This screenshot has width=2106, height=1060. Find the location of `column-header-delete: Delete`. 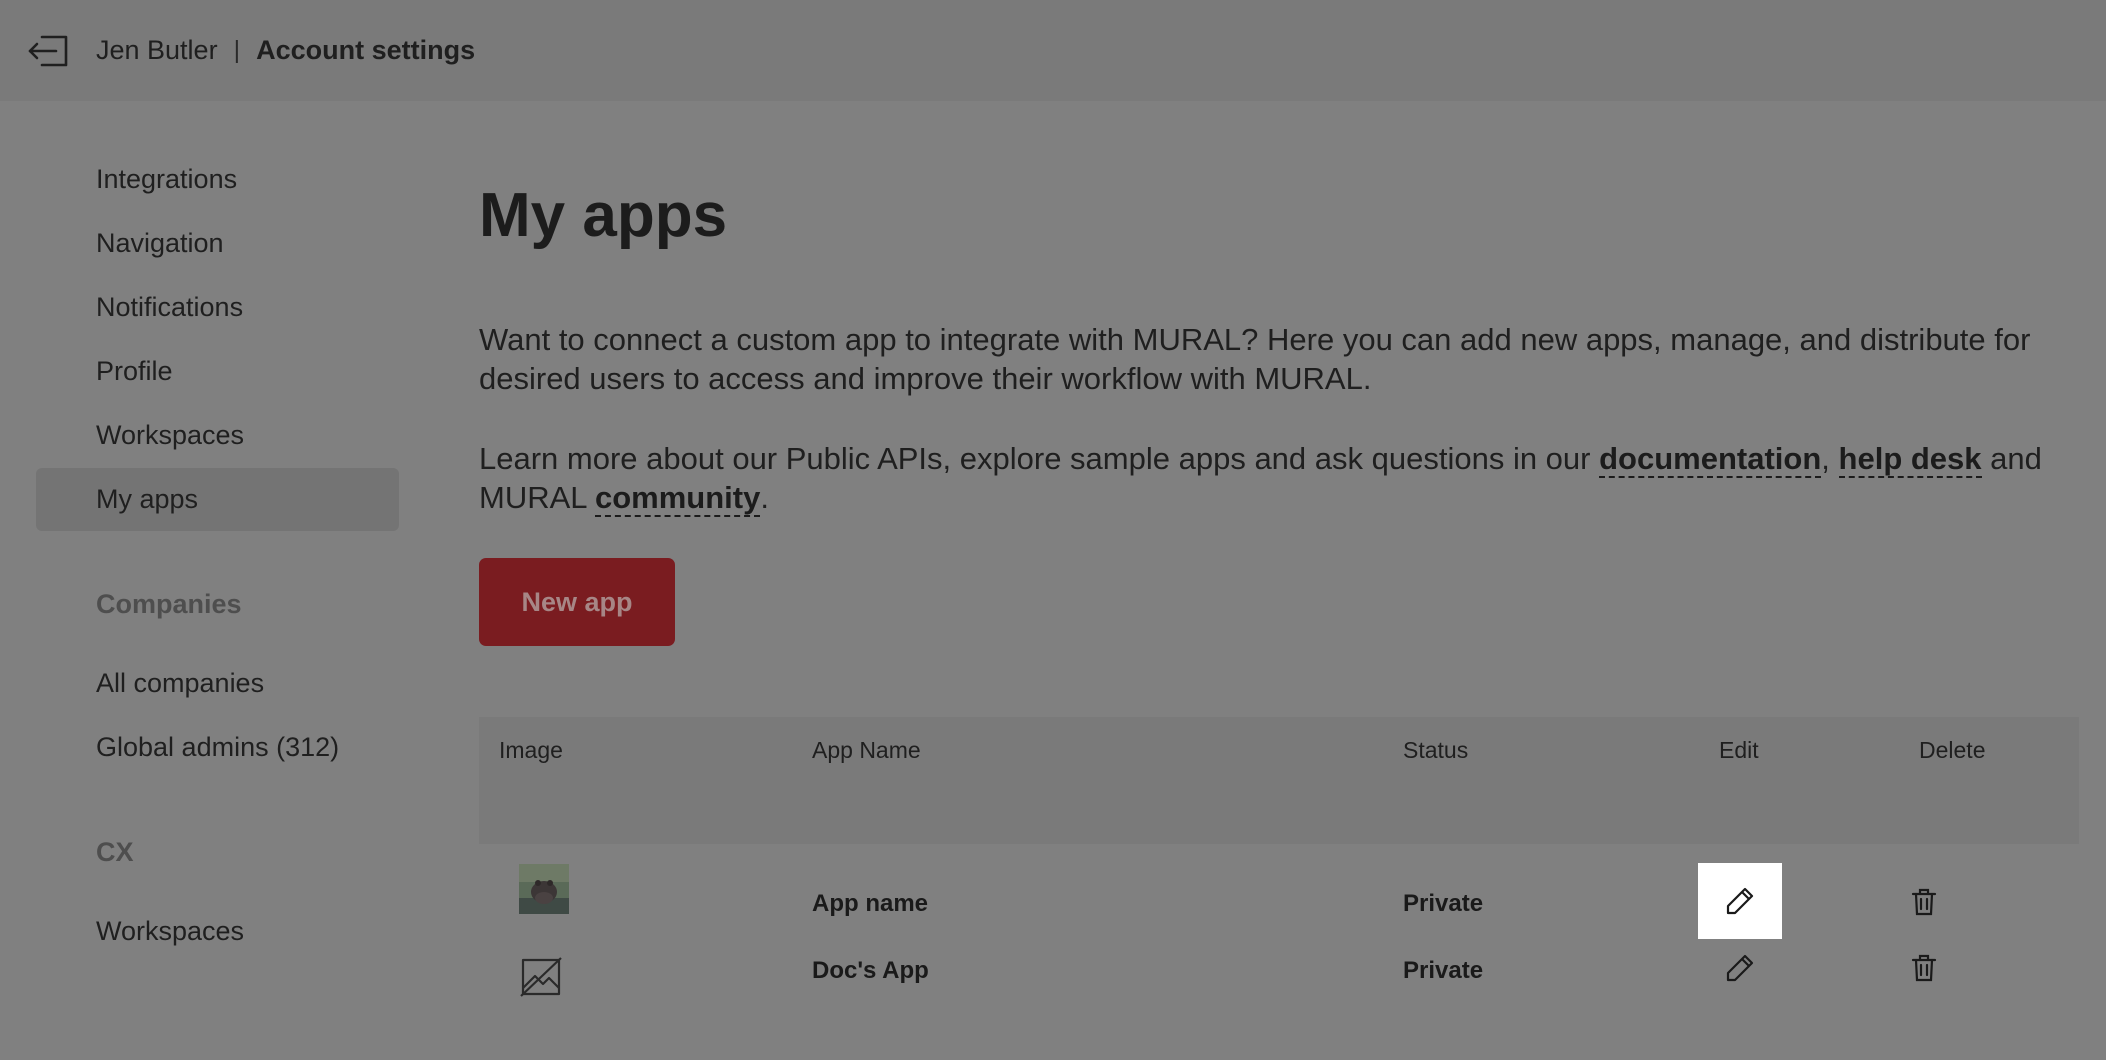

column-header-delete: Delete is located at coordinates (1952, 750).